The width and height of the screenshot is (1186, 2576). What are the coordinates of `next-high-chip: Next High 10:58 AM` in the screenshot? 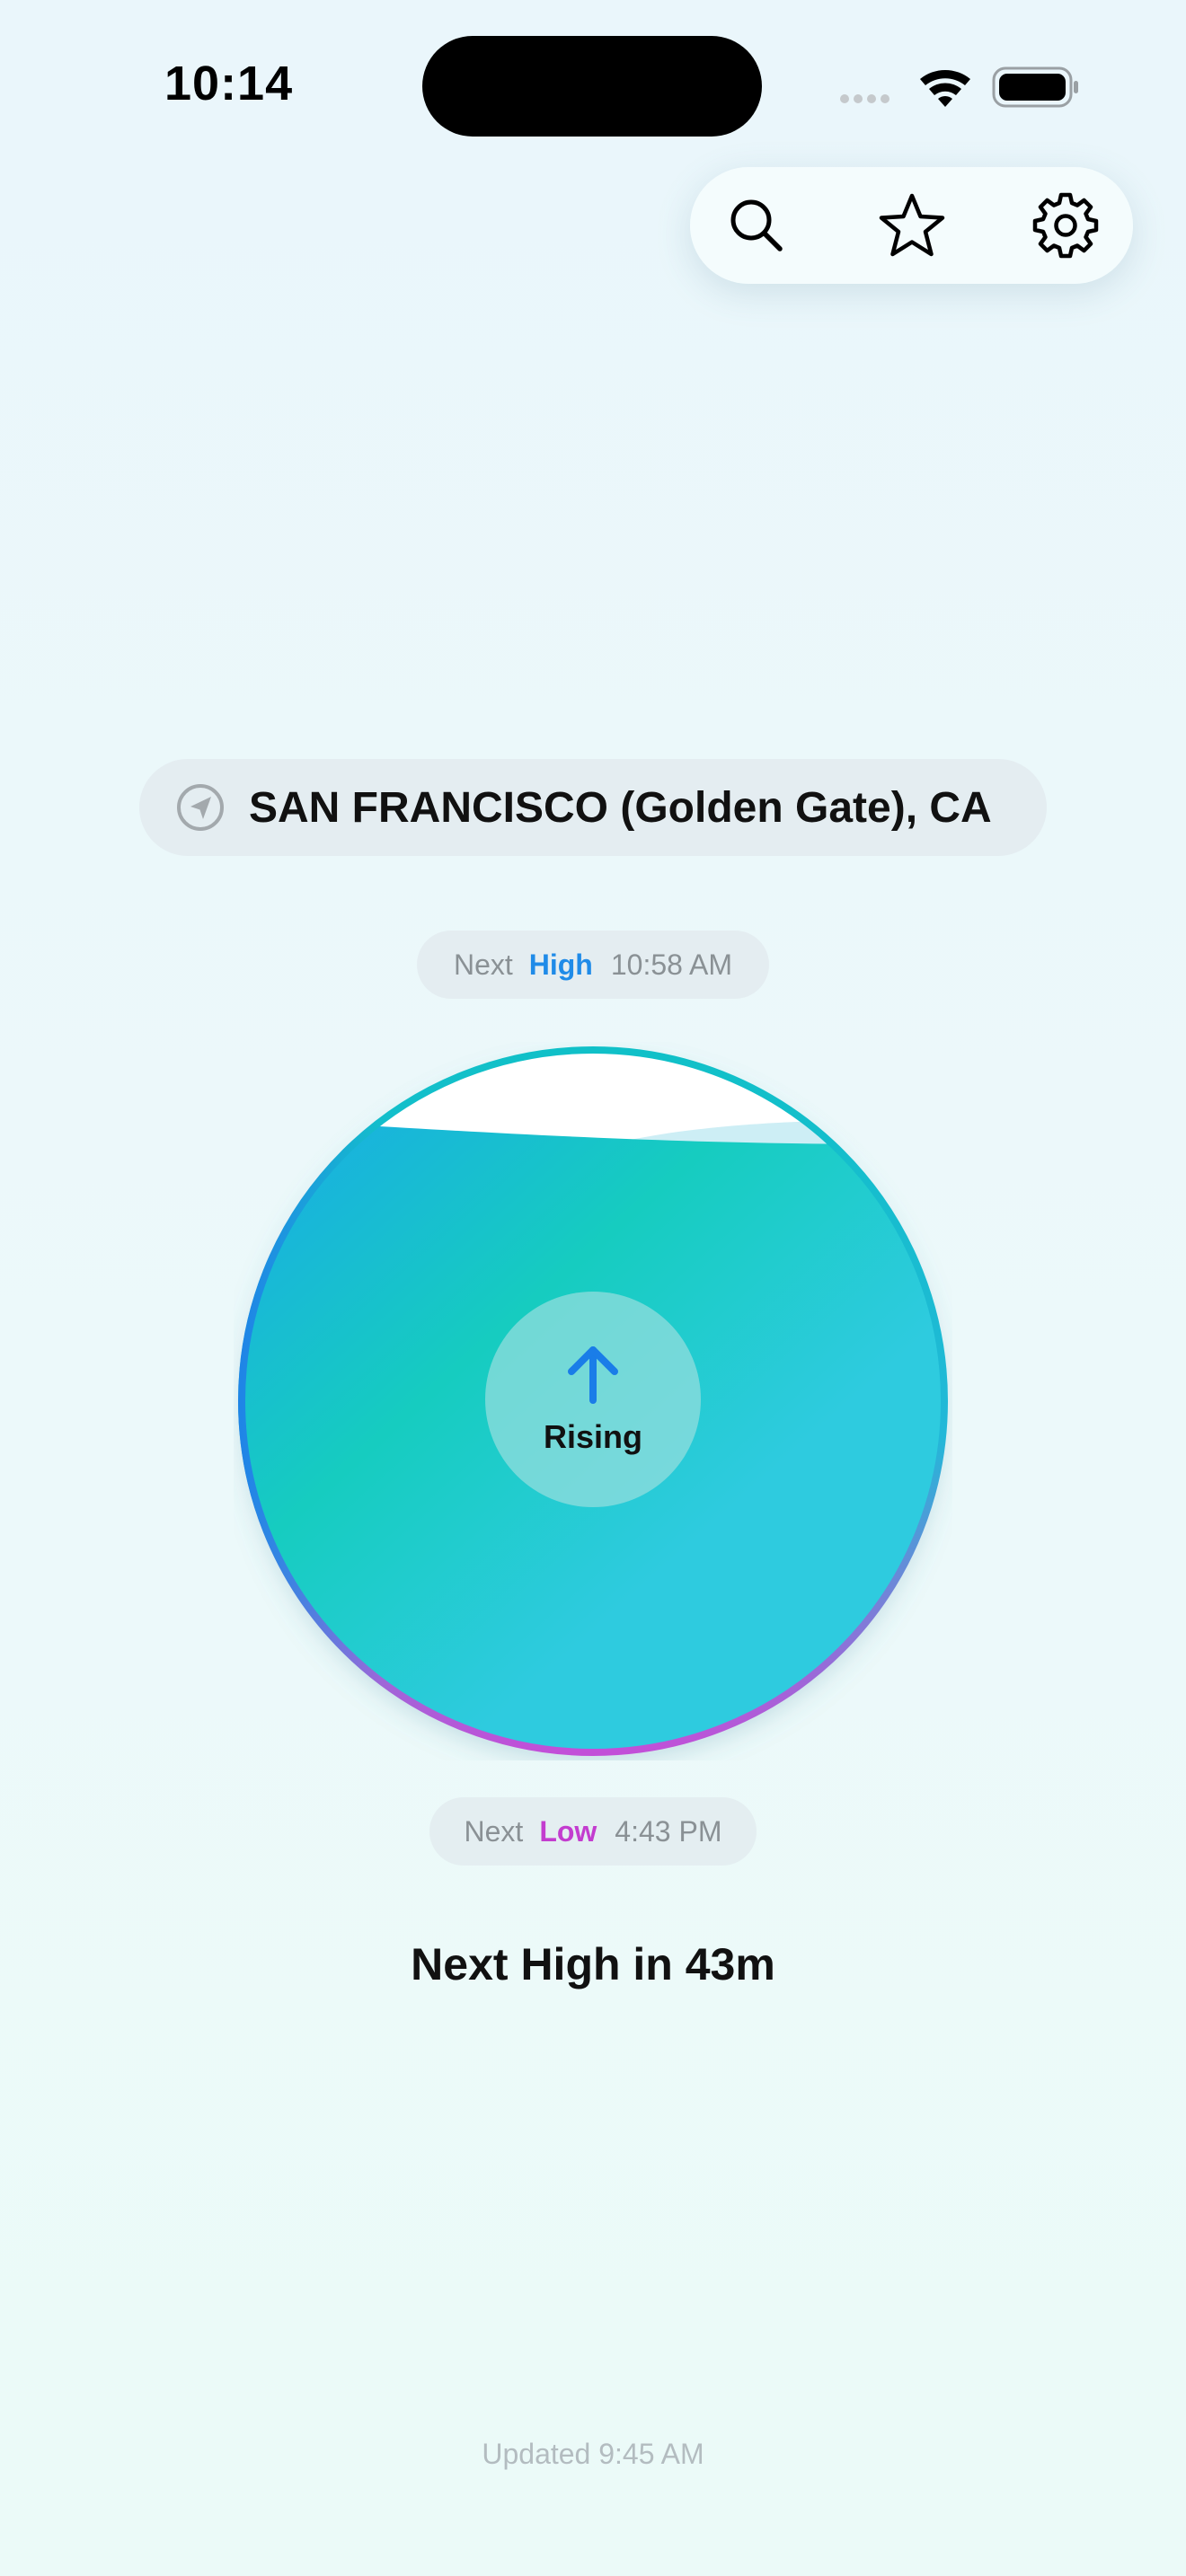 It's located at (593, 965).